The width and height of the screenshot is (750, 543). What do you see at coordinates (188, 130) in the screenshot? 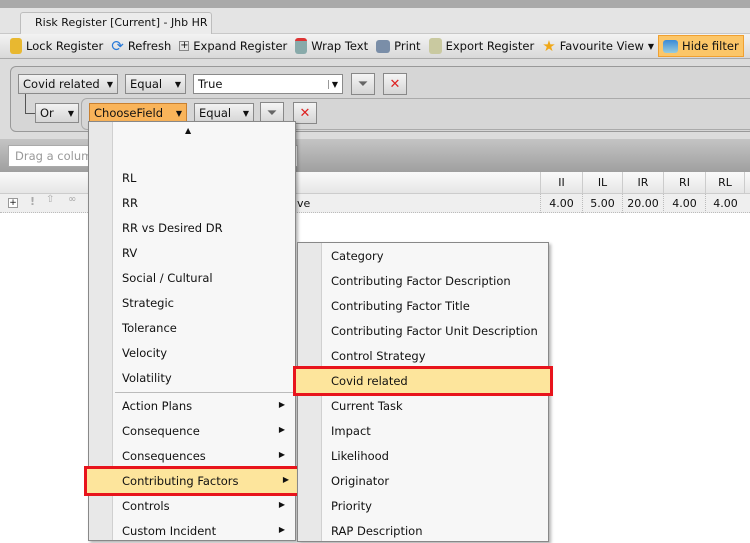
I see `scroll-up-icon: ▲` at bounding box center [188, 130].